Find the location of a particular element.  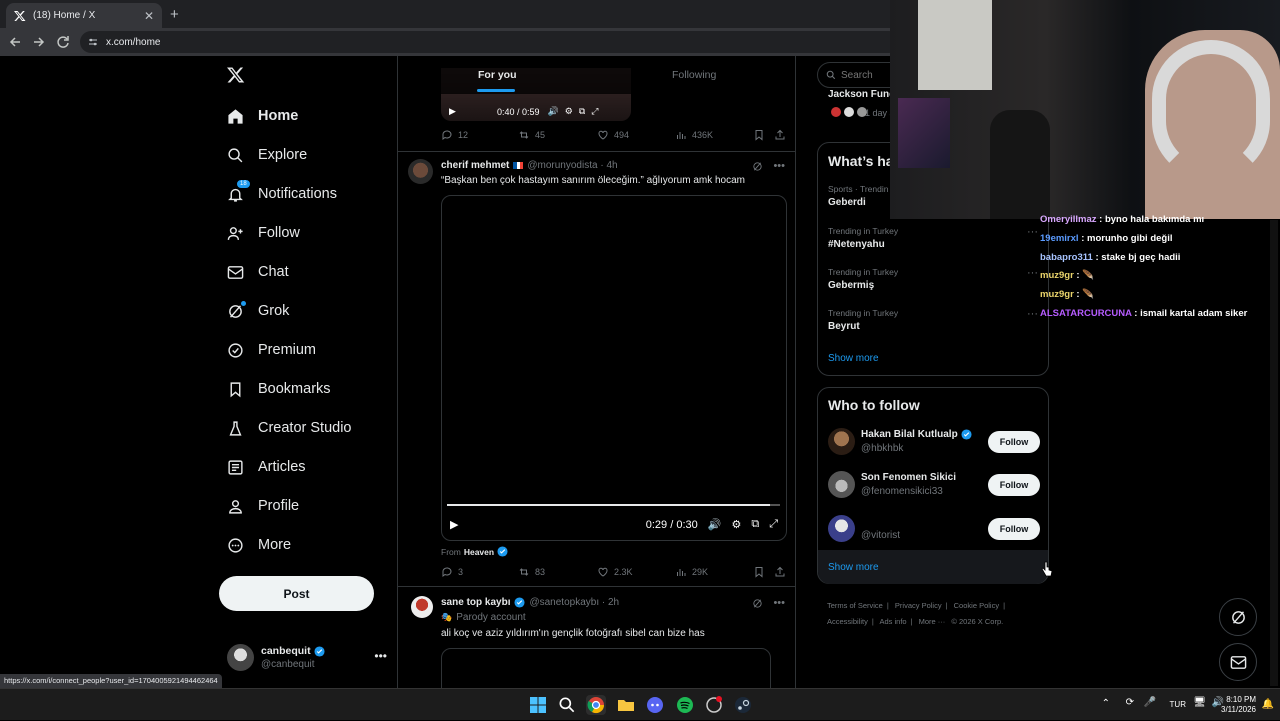

close-tab-icon: ✕ is located at coordinates (149, 16).